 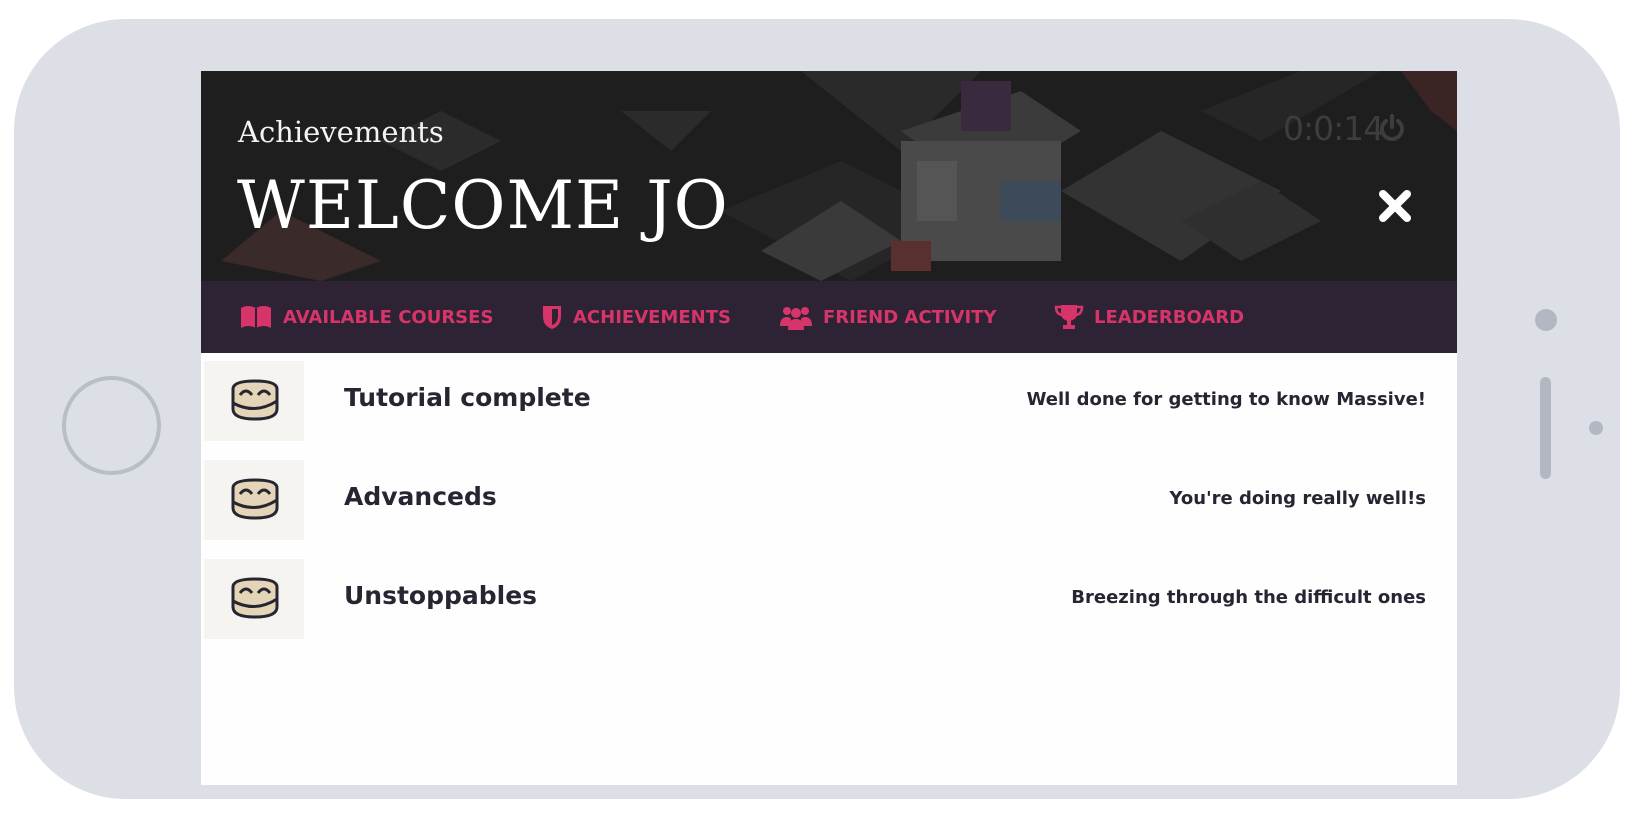 What do you see at coordinates (420, 496) in the screenshot?
I see `achievement-title: Advanceds` at bounding box center [420, 496].